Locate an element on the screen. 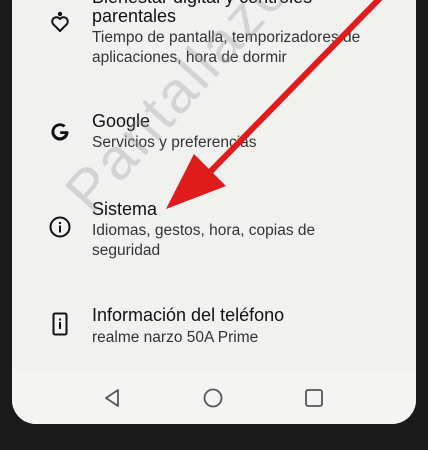  settings-item-title: Google is located at coordinates (121, 121).